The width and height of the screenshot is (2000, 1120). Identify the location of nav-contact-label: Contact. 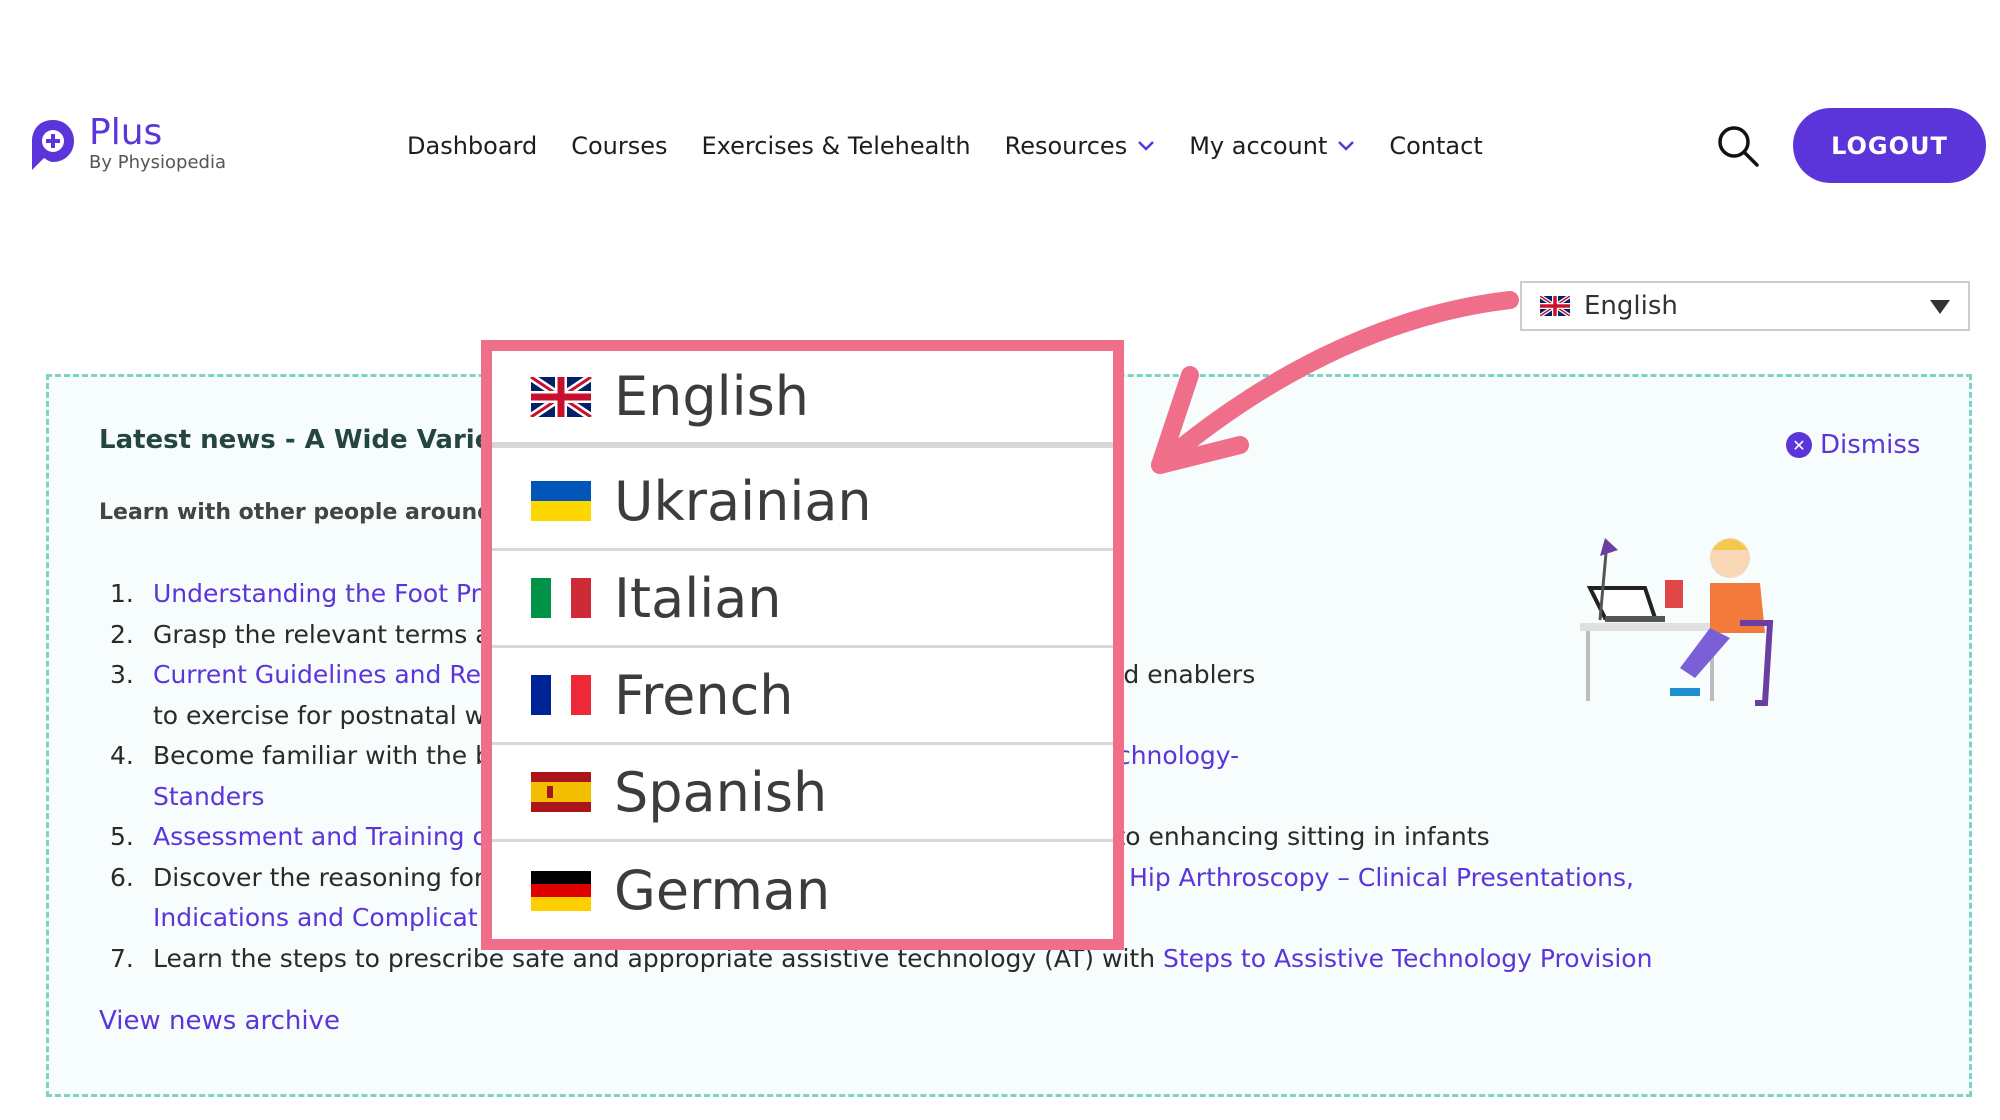
(1436, 146).